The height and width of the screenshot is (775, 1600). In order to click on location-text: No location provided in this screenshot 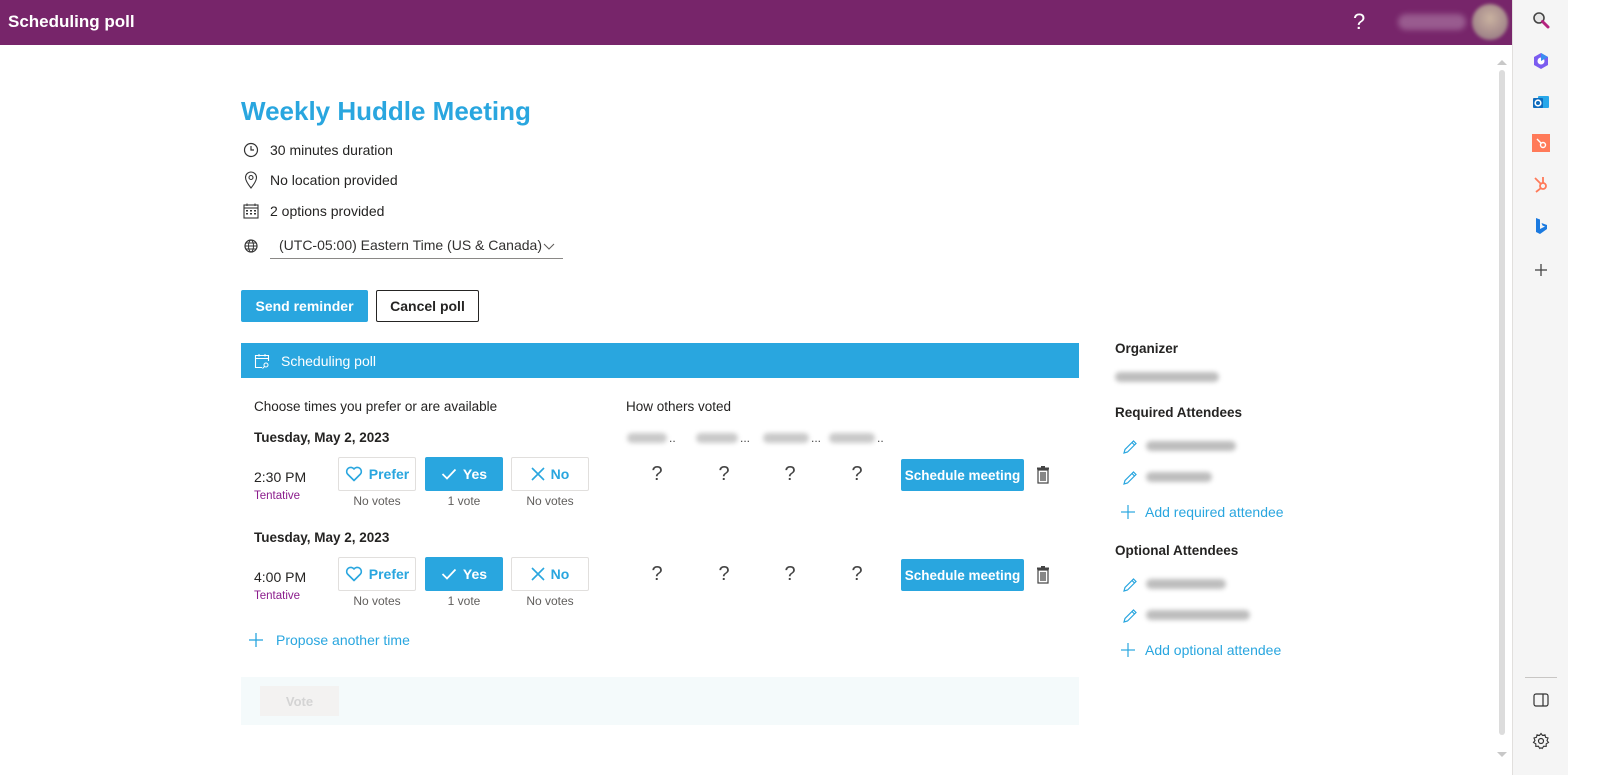, I will do `click(334, 180)`.